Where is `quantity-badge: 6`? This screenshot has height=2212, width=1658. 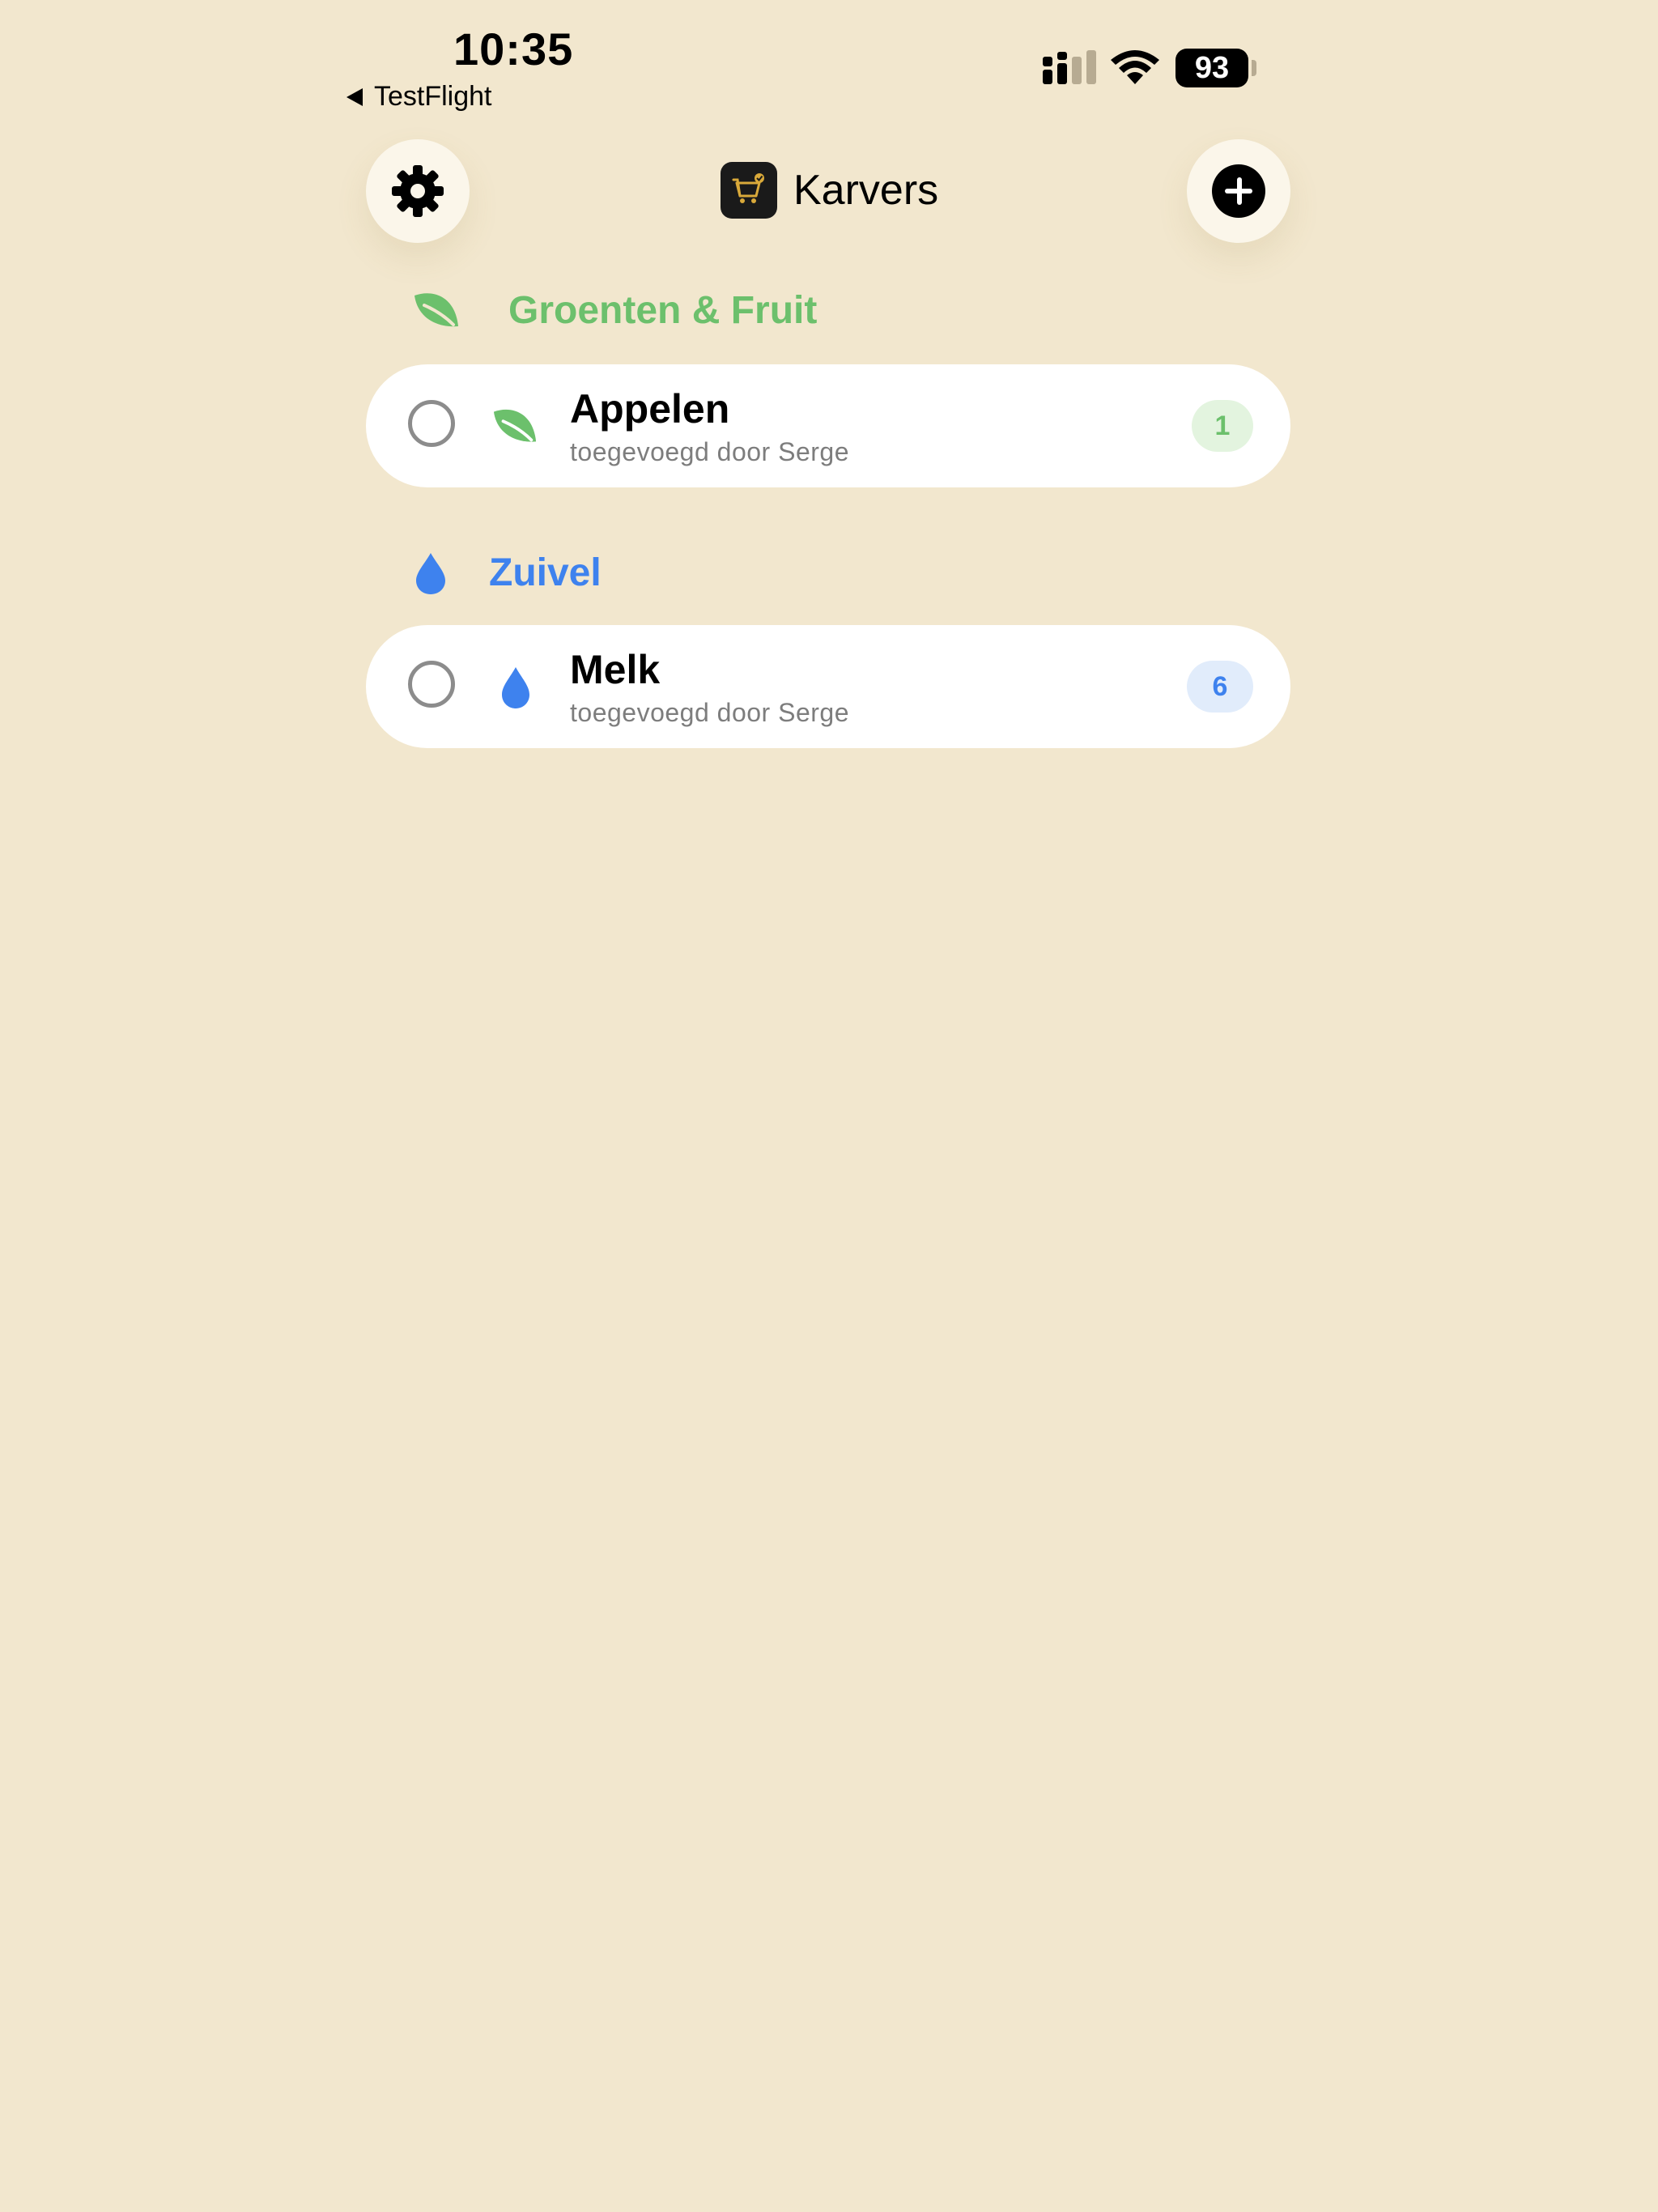
quantity-badge: 6 is located at coordinates (1220, 687).